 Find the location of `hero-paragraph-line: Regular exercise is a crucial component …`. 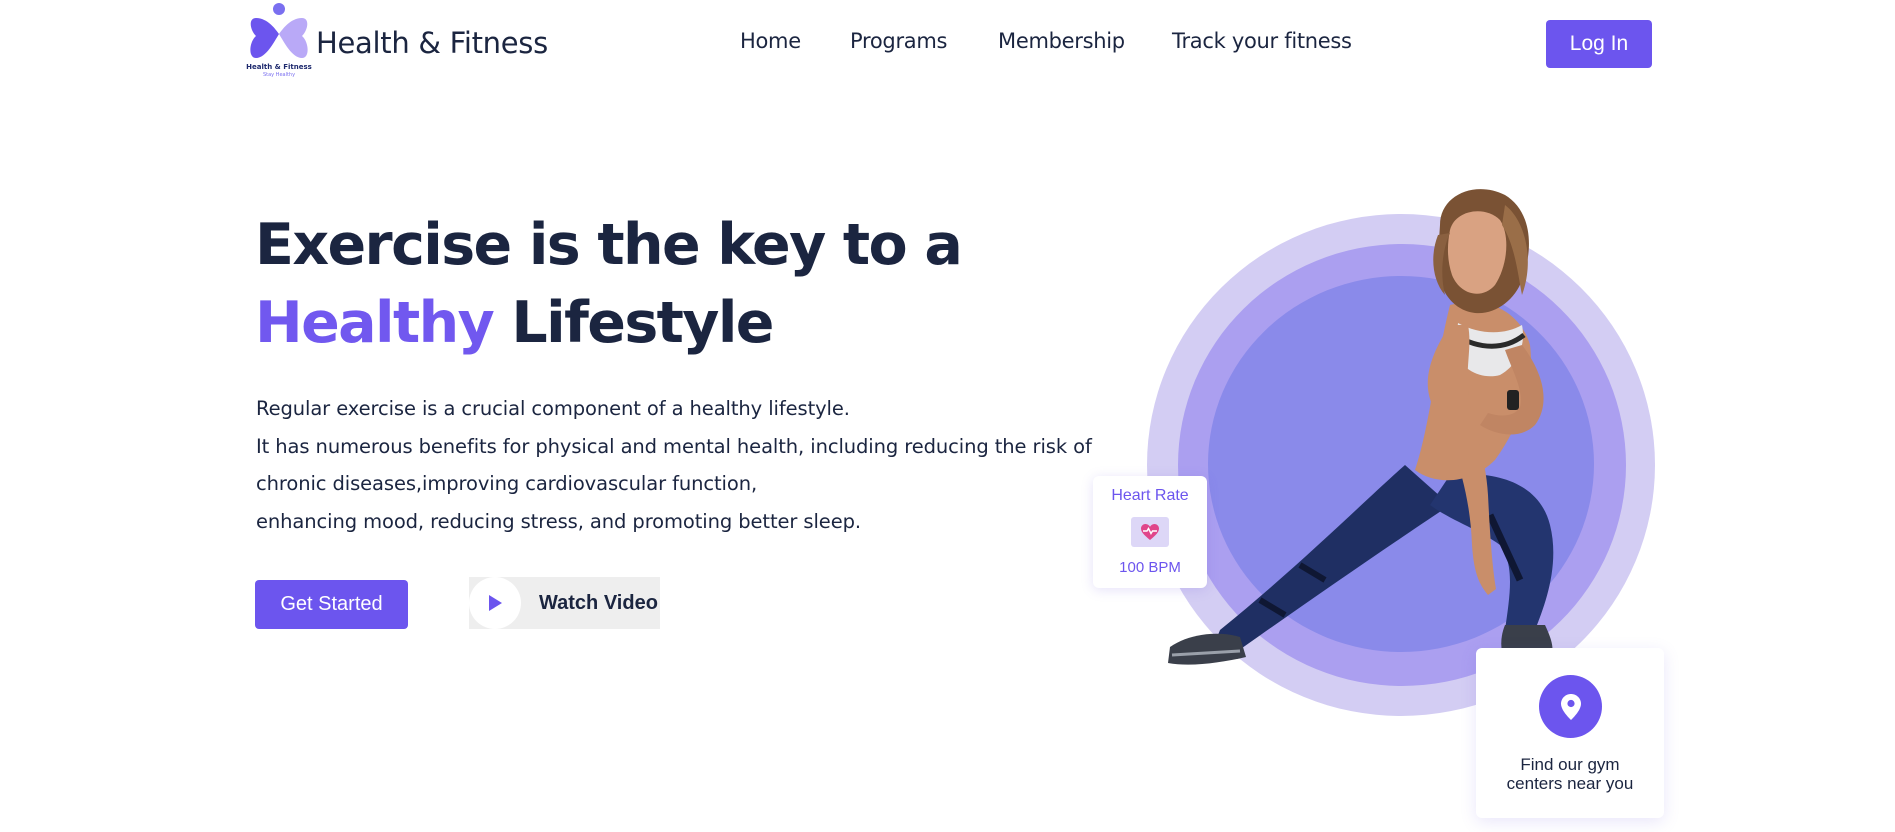

hero-paragraph-line: Regular exercise is a crucial component … is located at coordinates (553, 408).